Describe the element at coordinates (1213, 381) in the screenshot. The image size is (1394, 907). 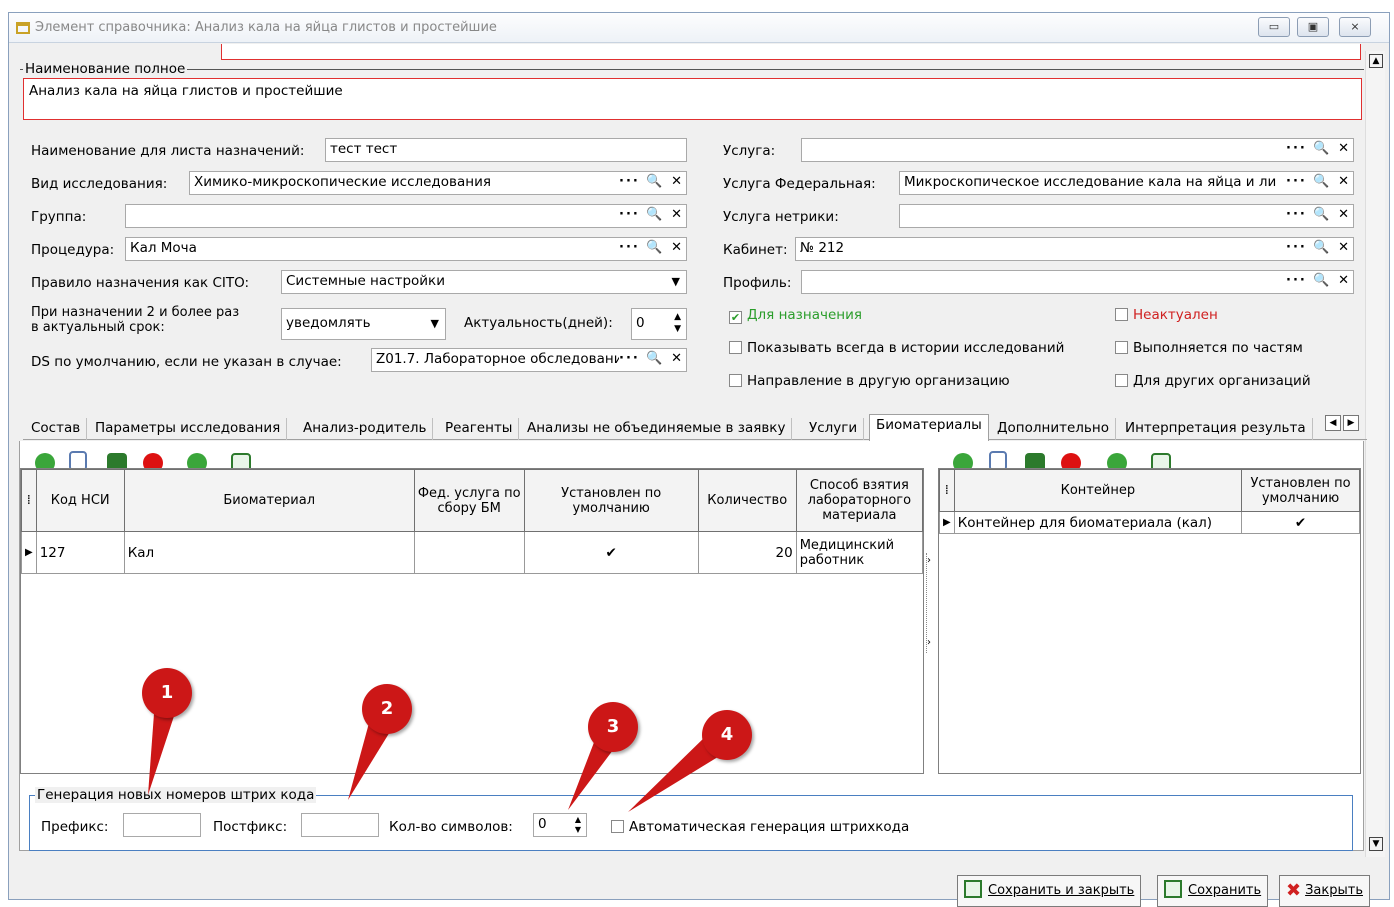
I see `other-orgs-checkbox: Для других организаций` at that location.